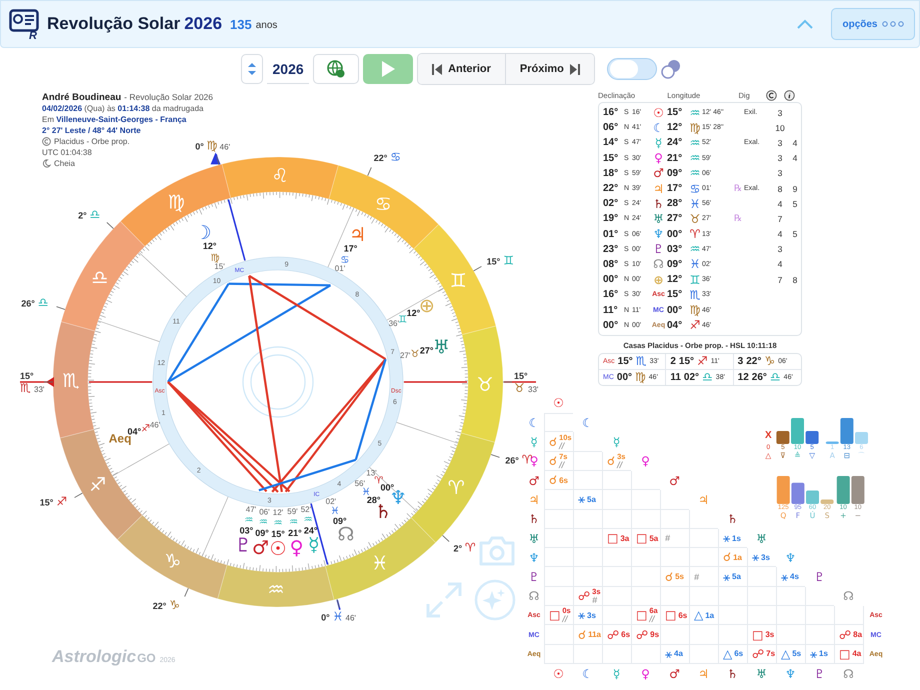 The image size is (920, 690). What do you see at coordinates (625, 538) in the screenshot?
I see `aspect-orb: 3a` at bounding box center [625, 538].